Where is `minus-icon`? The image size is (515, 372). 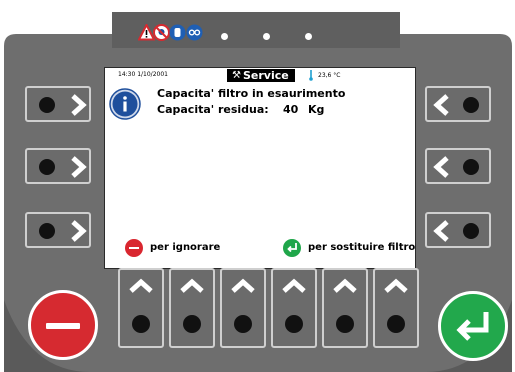
minus-icon is located at coordinates (134, 248).